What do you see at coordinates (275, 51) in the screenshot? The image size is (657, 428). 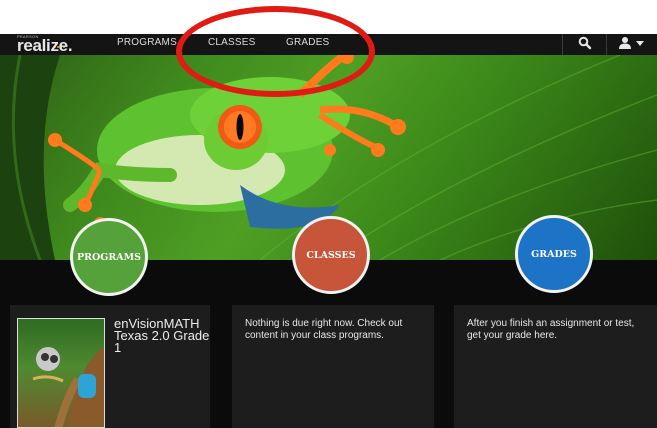 I see `highlight-annotation` at bounding box center [275, 51].